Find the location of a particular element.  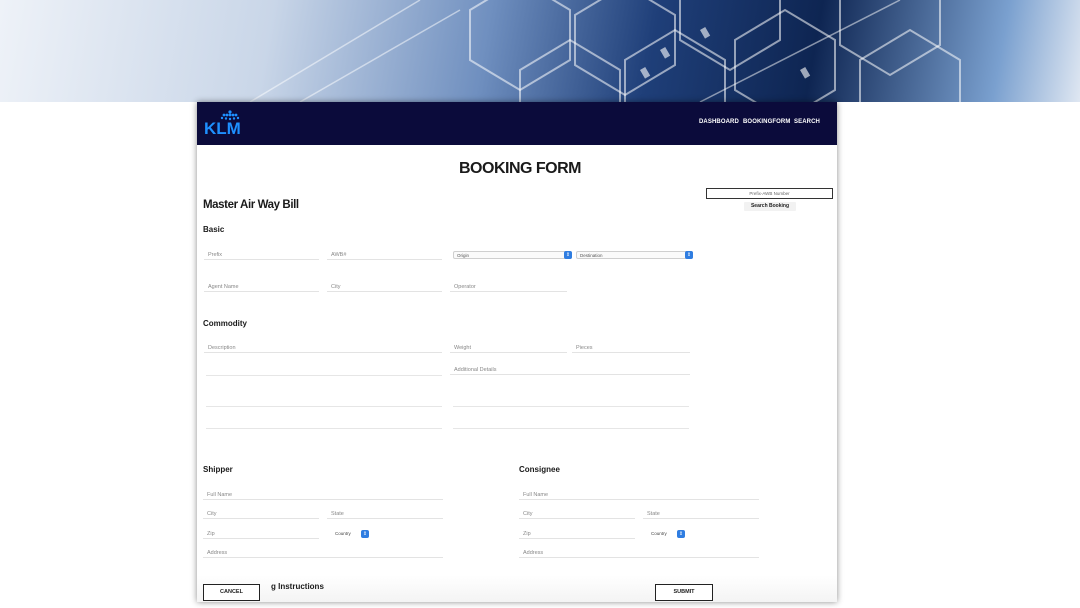

pieces-field: Pieces is located at coordinates (631, 348).